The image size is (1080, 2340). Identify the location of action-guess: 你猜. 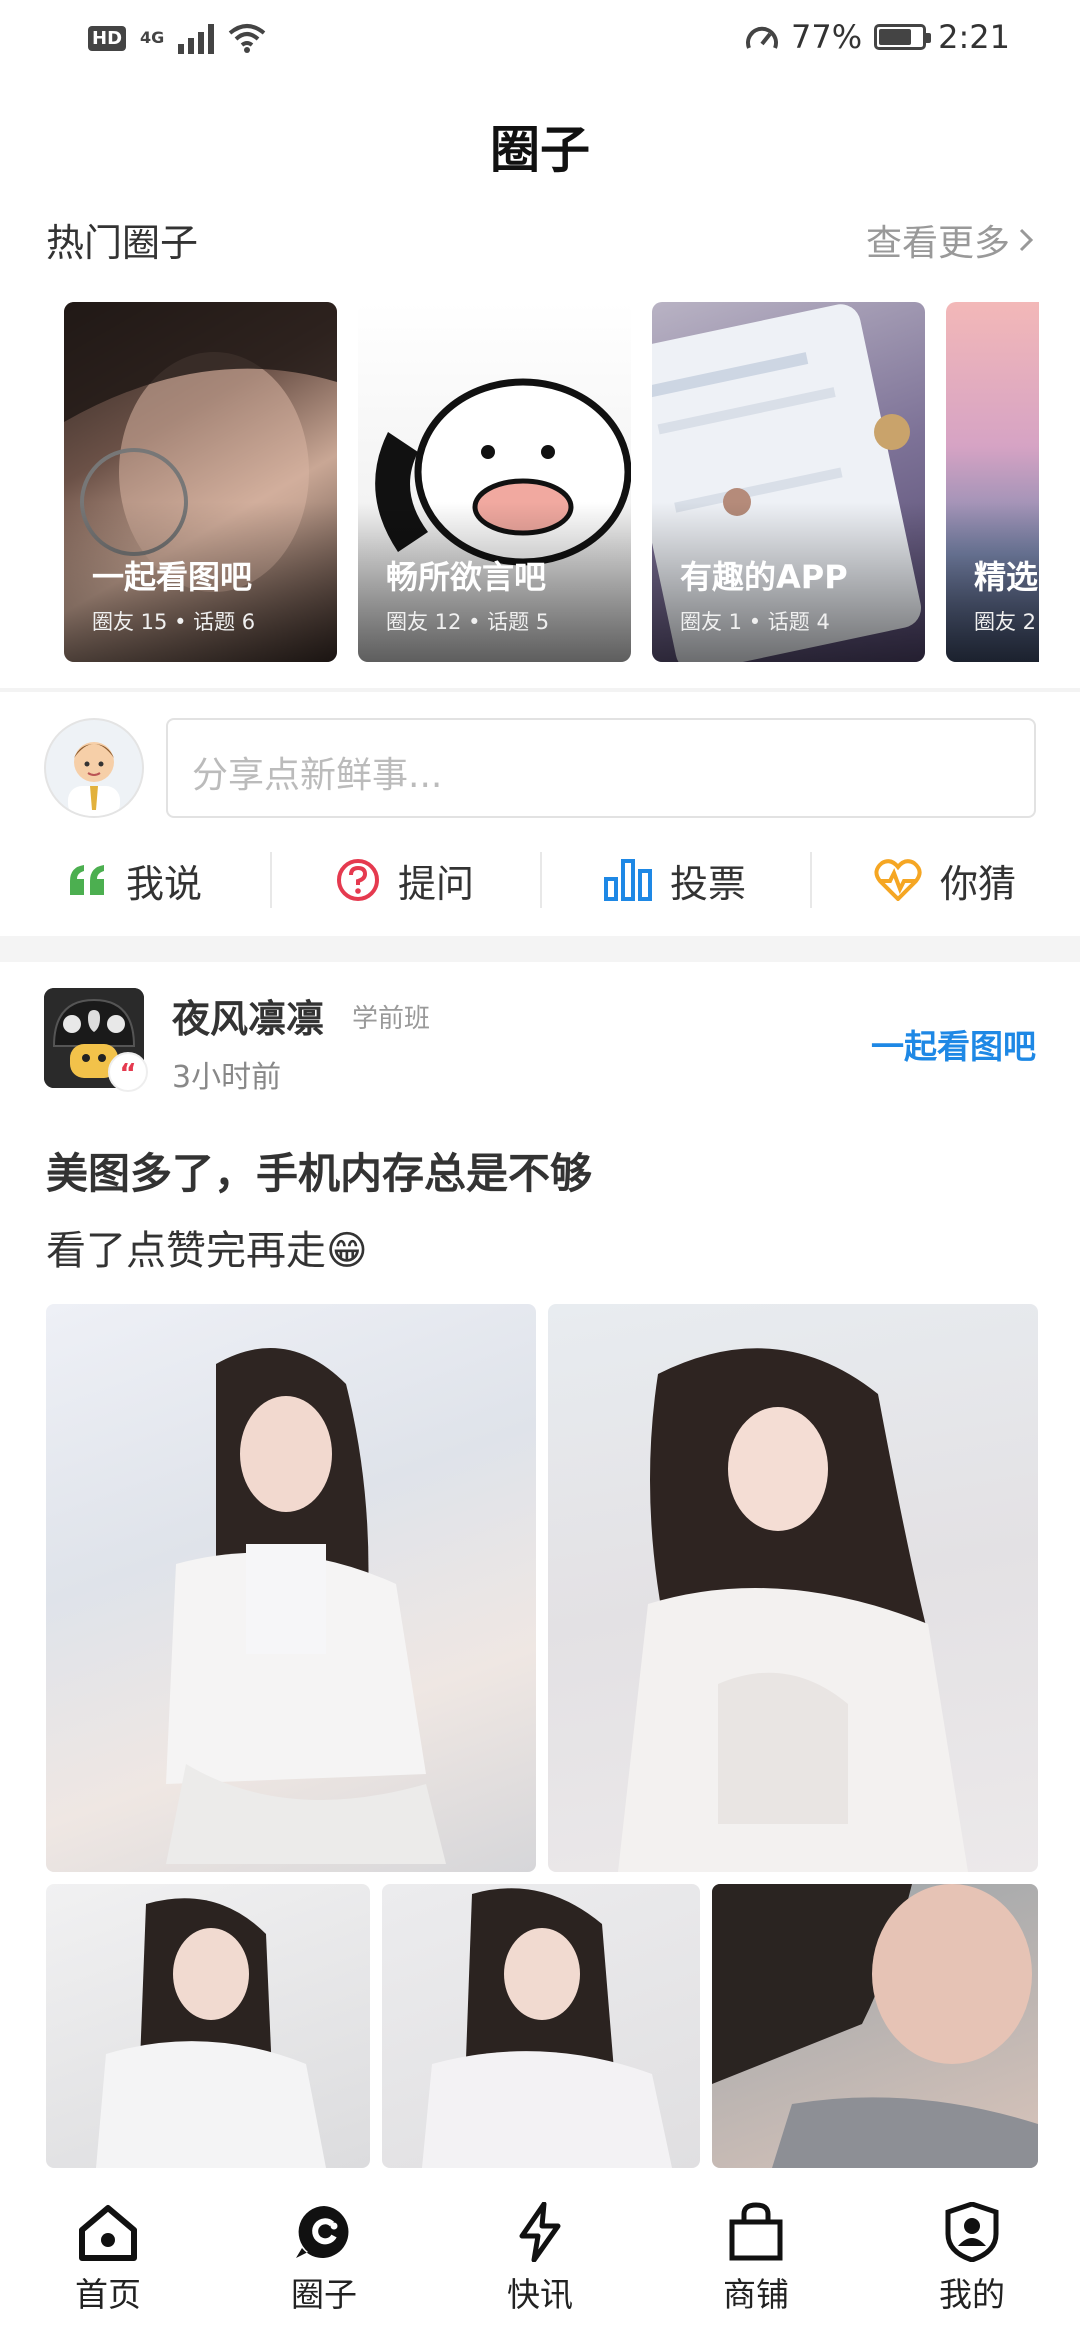
(945, 880).